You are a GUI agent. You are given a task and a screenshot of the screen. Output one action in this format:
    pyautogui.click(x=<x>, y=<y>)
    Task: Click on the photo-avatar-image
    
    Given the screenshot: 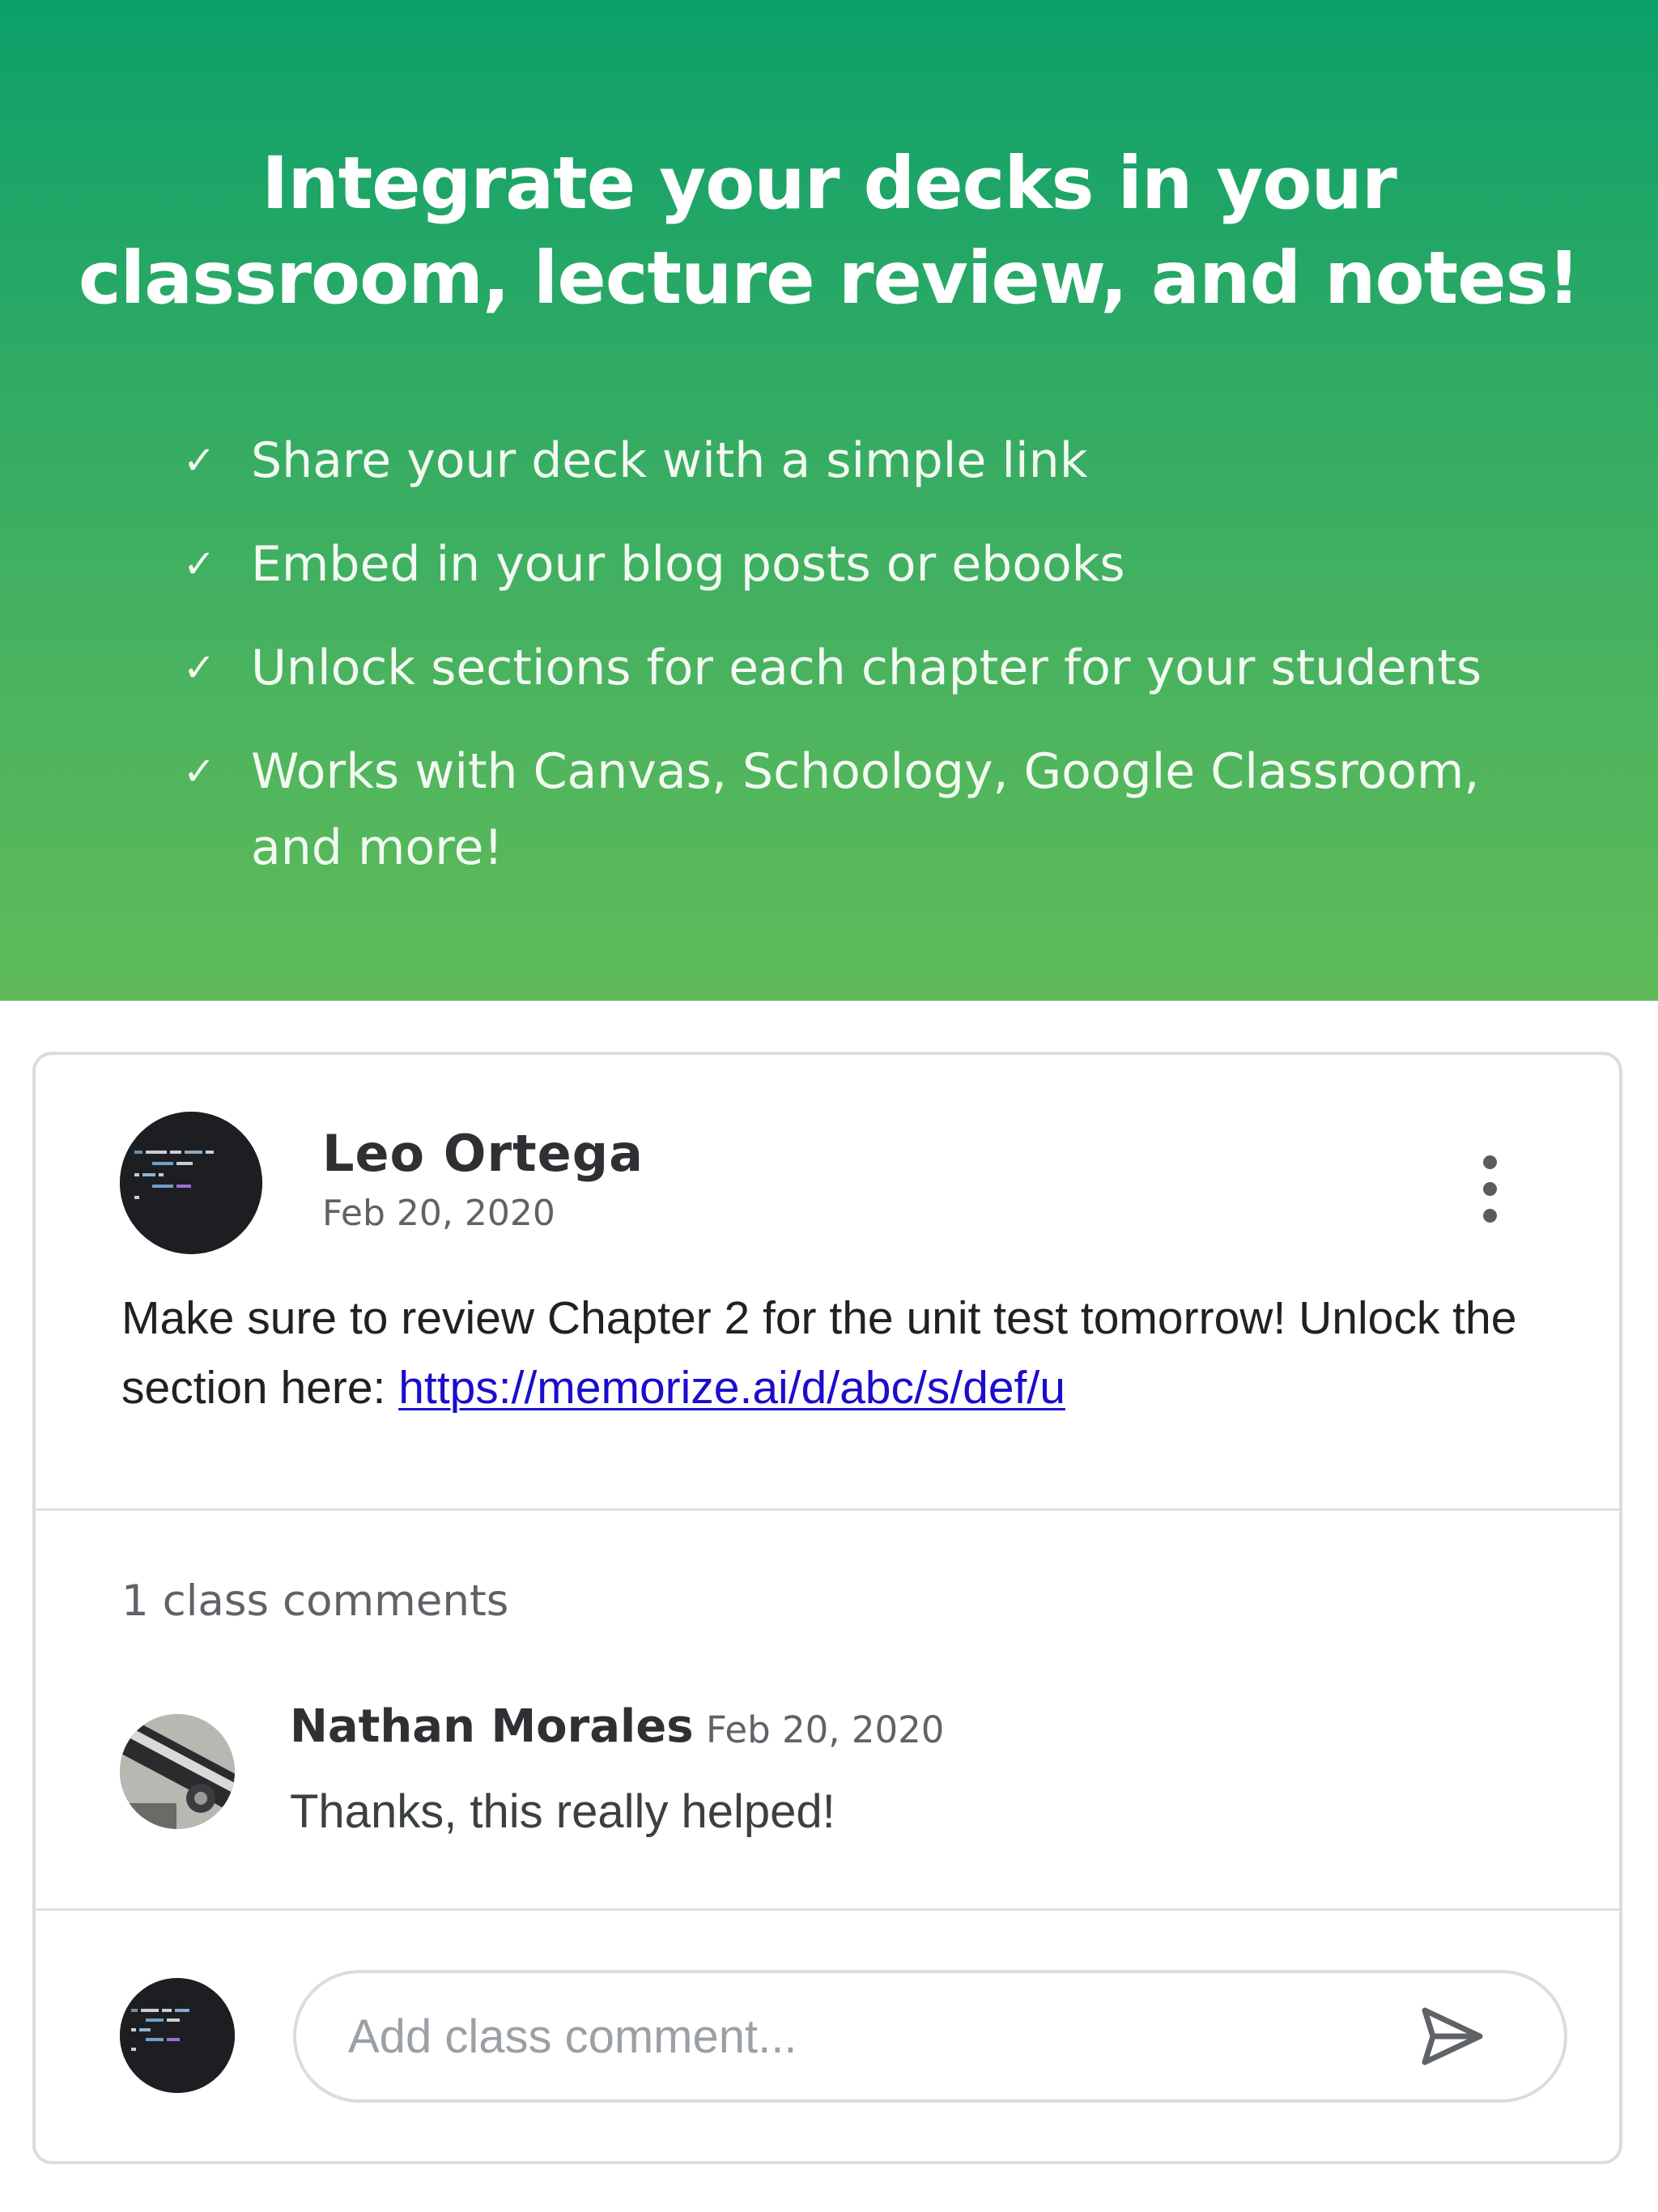 What is the action you would take?
    pyautogui.click(x=177, y=1772)
    